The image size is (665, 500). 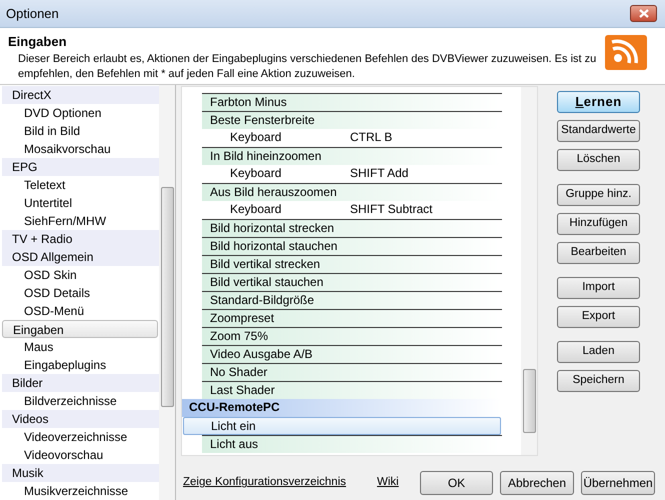 I want to click on tree-item: EPG, so click(x=80, y=167).